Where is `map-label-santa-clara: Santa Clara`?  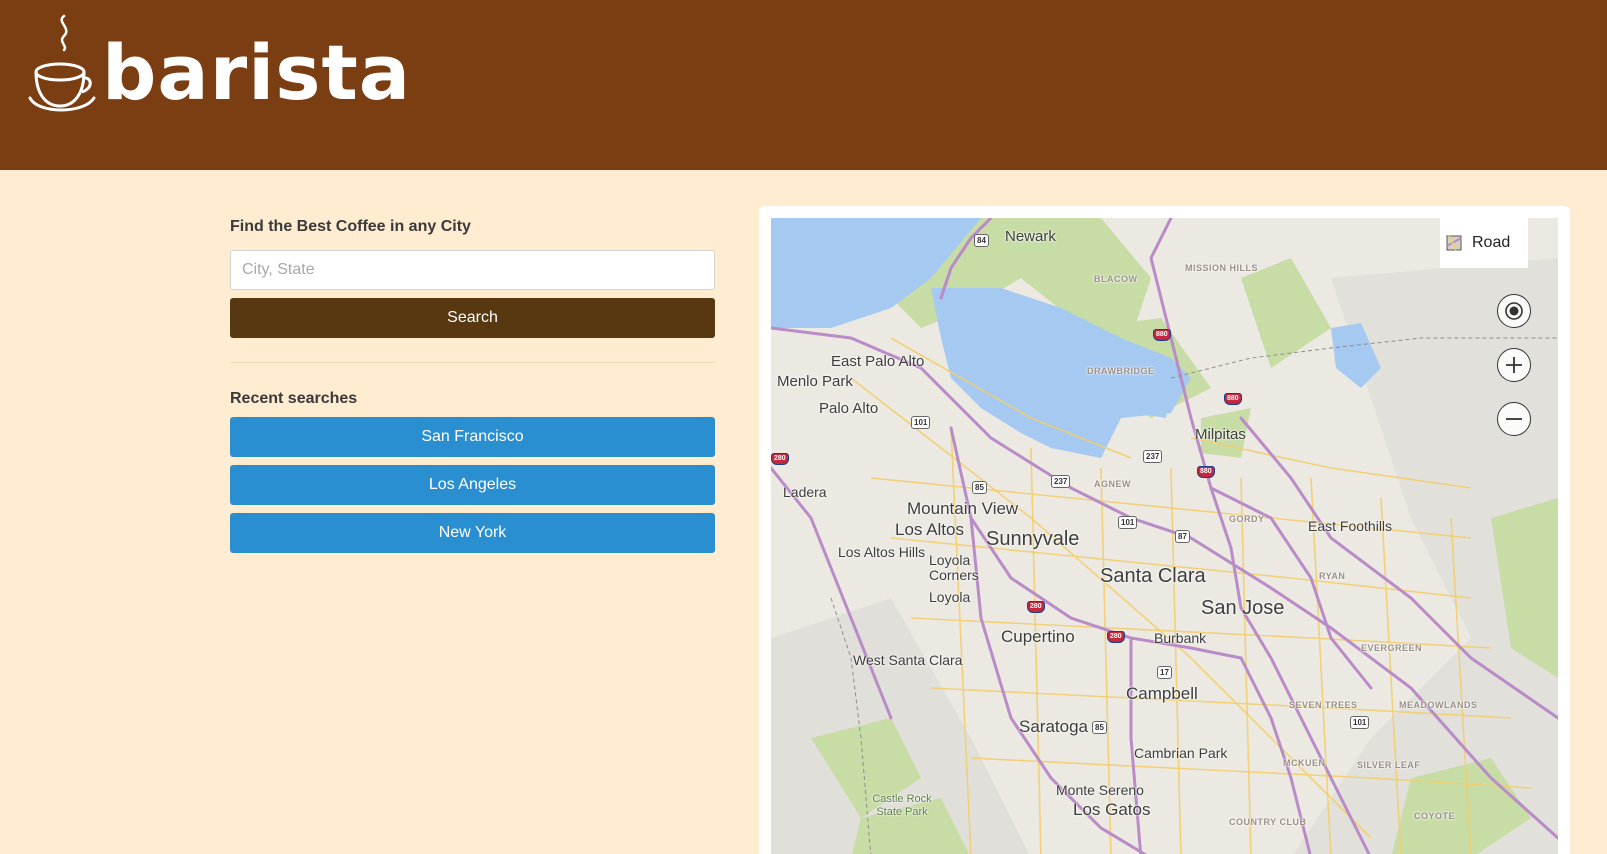 map-label-santa-clara: Santa Clara is located at coordinates (1153, 576).